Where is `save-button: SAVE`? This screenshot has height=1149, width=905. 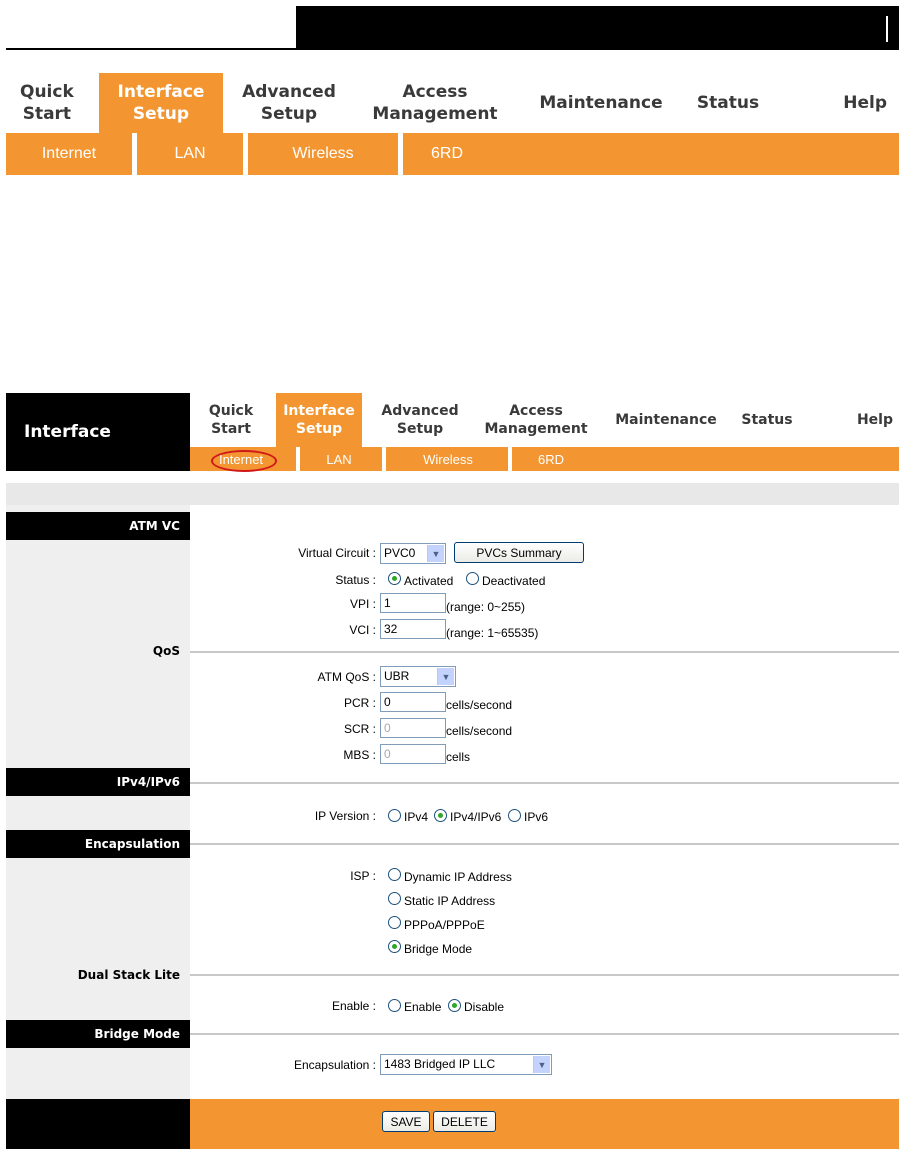 save-button: SAVE is located at coordinates (406, 1121).